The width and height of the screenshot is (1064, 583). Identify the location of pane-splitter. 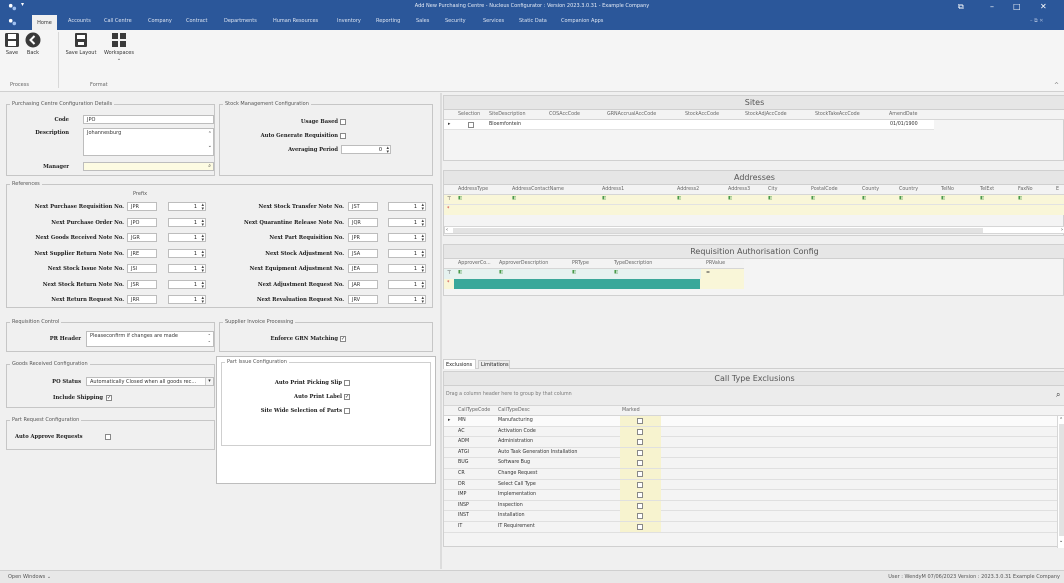
(441, 331).